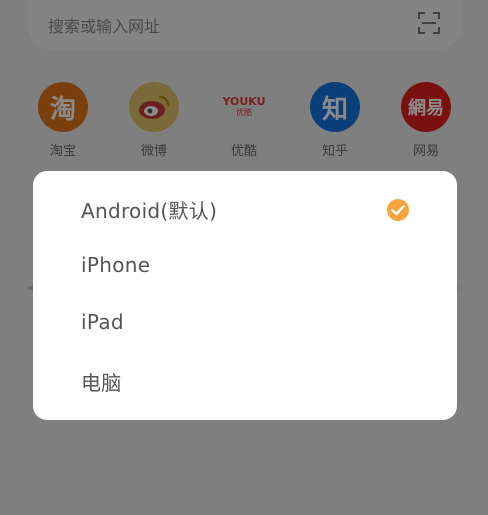  I want to click on weibo-icon, so click(154, 107).